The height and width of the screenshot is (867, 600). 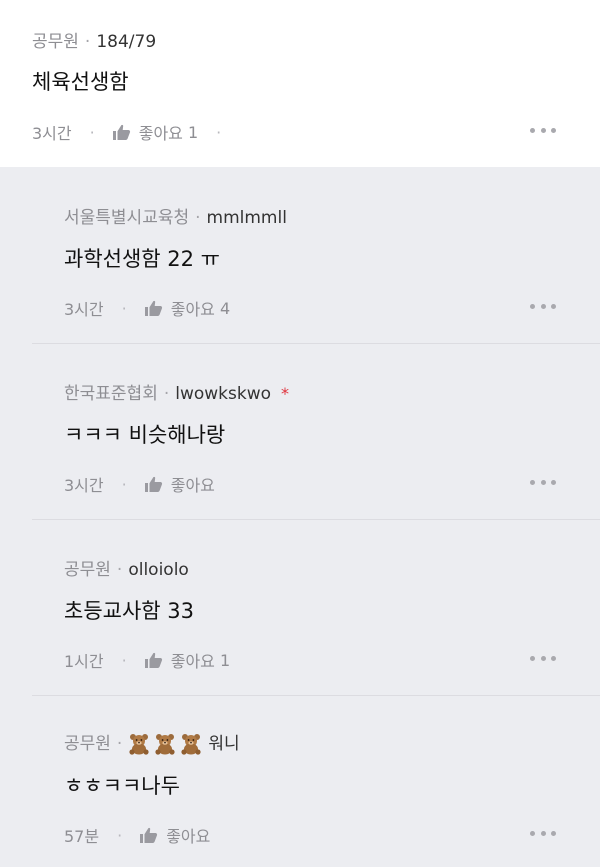 What do you see at coordinates (84, 661) in the screenshot?
I see `reply-time: 1시간` at bounding box center [84, 661].